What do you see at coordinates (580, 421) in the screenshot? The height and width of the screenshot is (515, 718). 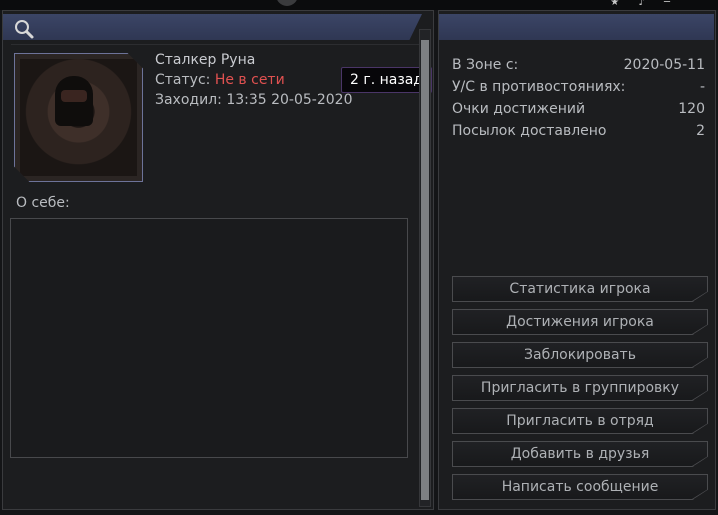 I see `invite-to-squad-button: Пригласить в отряд` at bounding box center [580, 421].